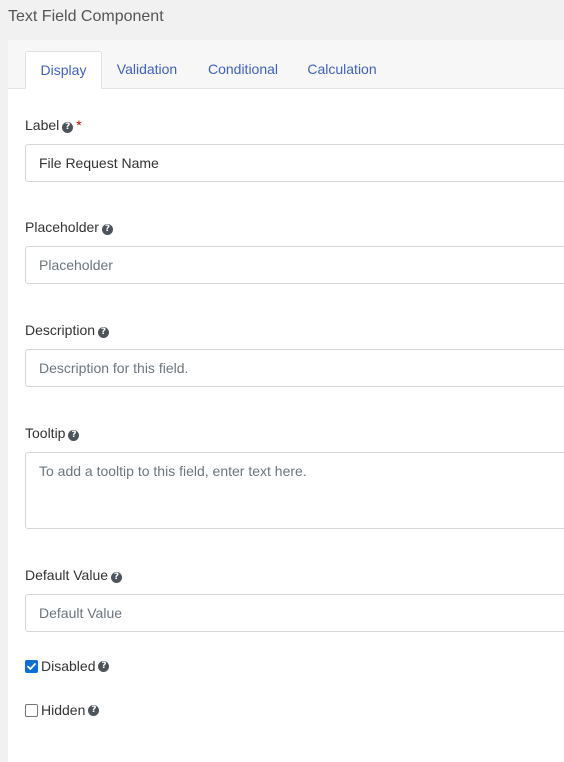 This screenshot has width=564, height=762. I want to click on disabled-checkbox-row: Disabled?, so click(67, 666).